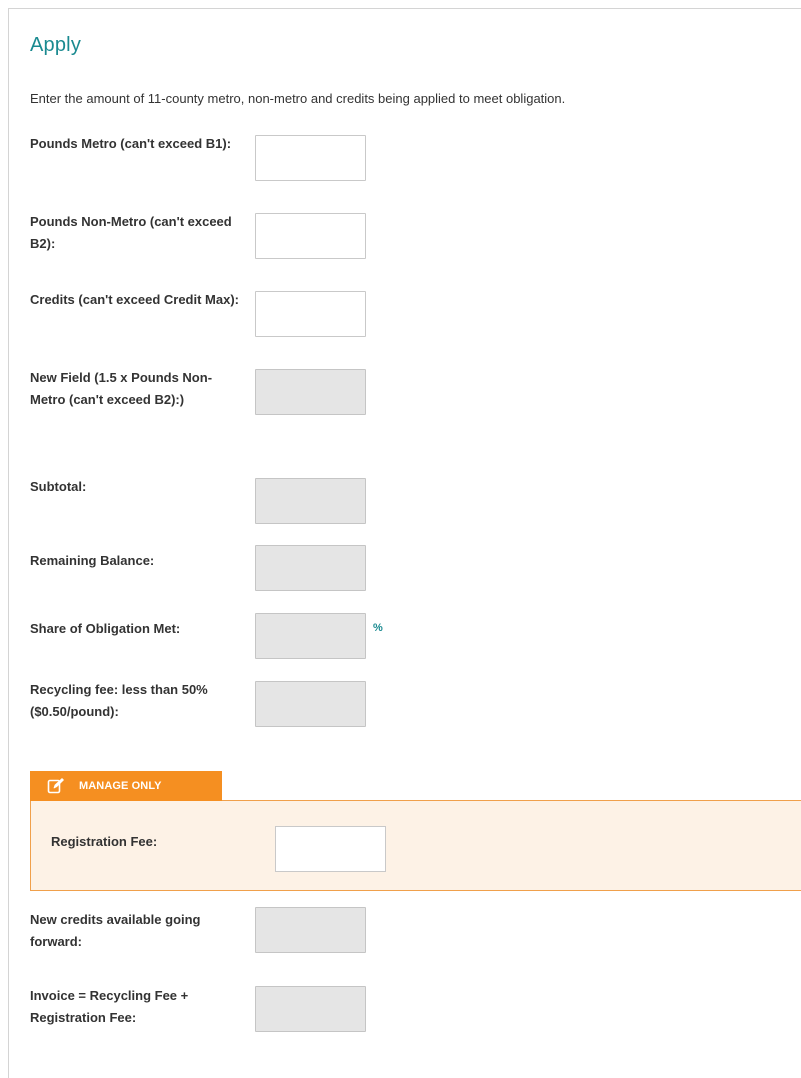  What do you see at coordinates (56, 786) in the screenshot?
I see `edit-icon` at bounding box center [56, 786].